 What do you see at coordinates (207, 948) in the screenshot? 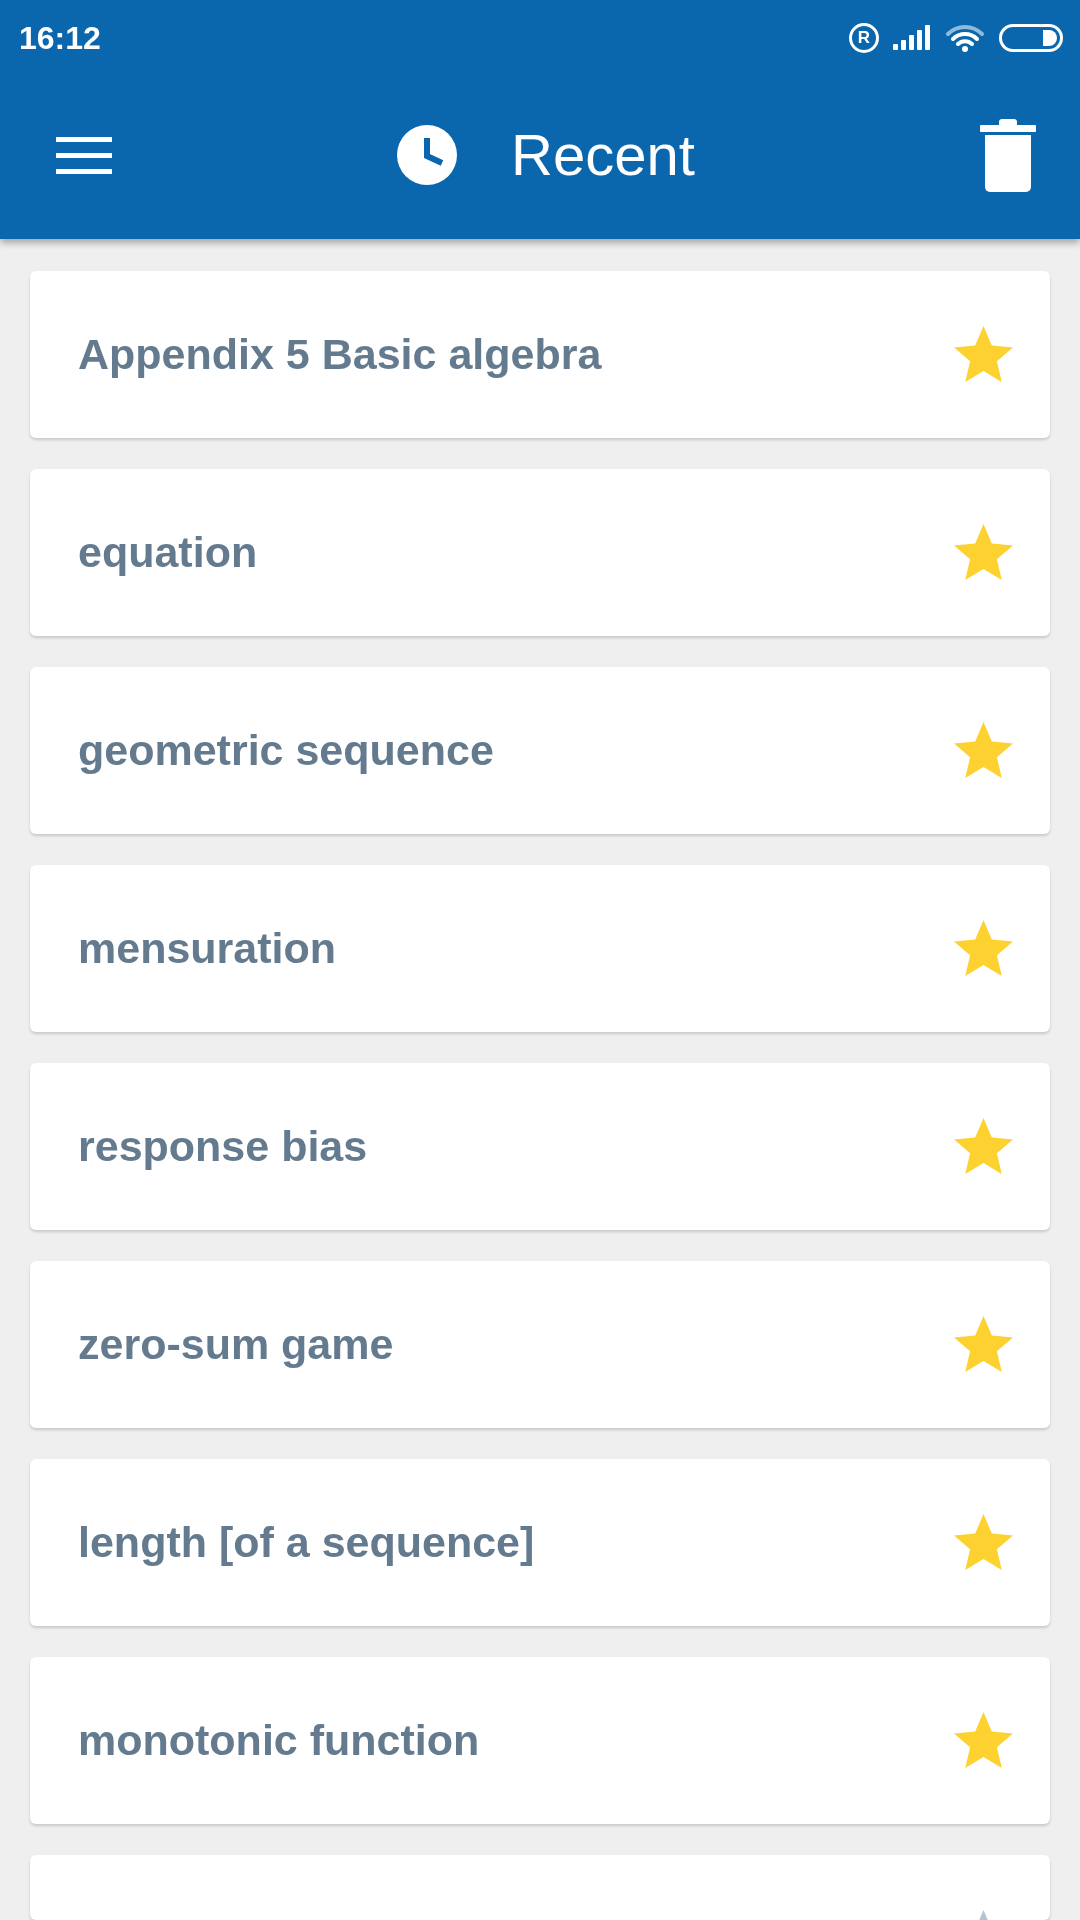
I see `term-label: mensuration` at bounding box center [207, 948].